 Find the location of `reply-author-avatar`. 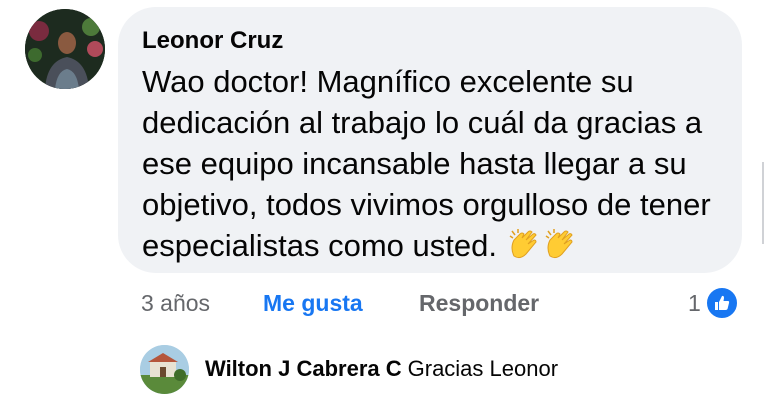

reply-author-avatar is located at coordinates (164, 369).